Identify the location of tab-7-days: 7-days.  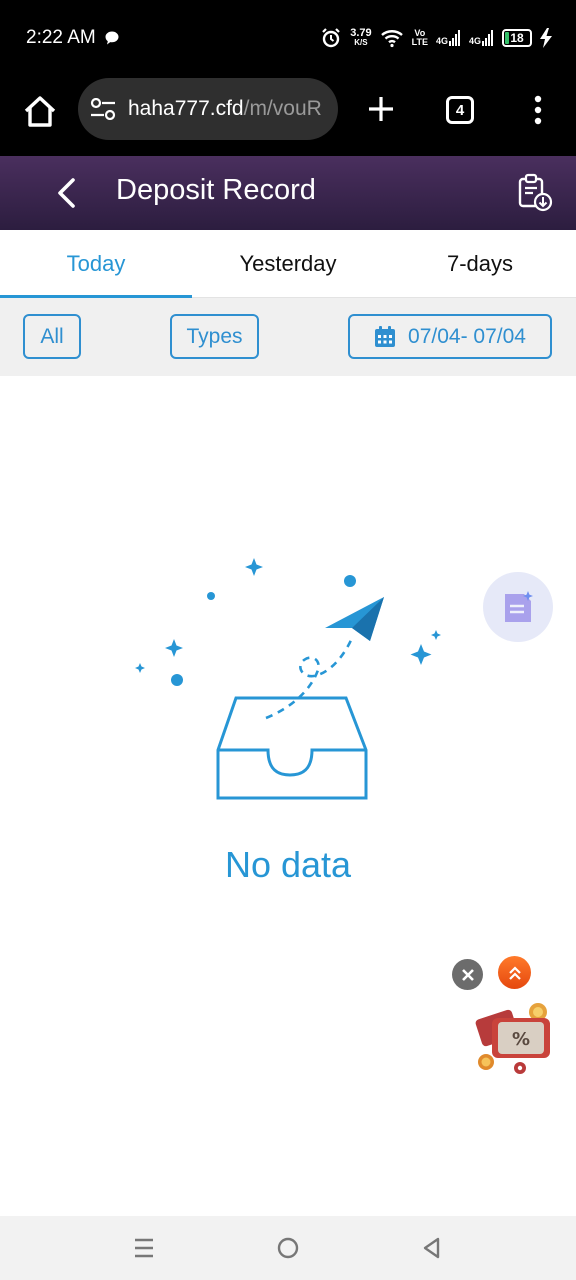
(480, 263).